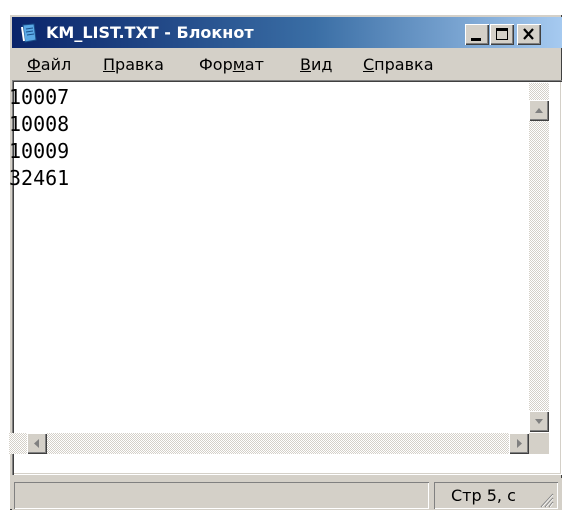 The width and height of the screenshot is (562, 510). Describe the element at coordinates (221, 495) in the screenshot. I see `status-panel-main` at that location.